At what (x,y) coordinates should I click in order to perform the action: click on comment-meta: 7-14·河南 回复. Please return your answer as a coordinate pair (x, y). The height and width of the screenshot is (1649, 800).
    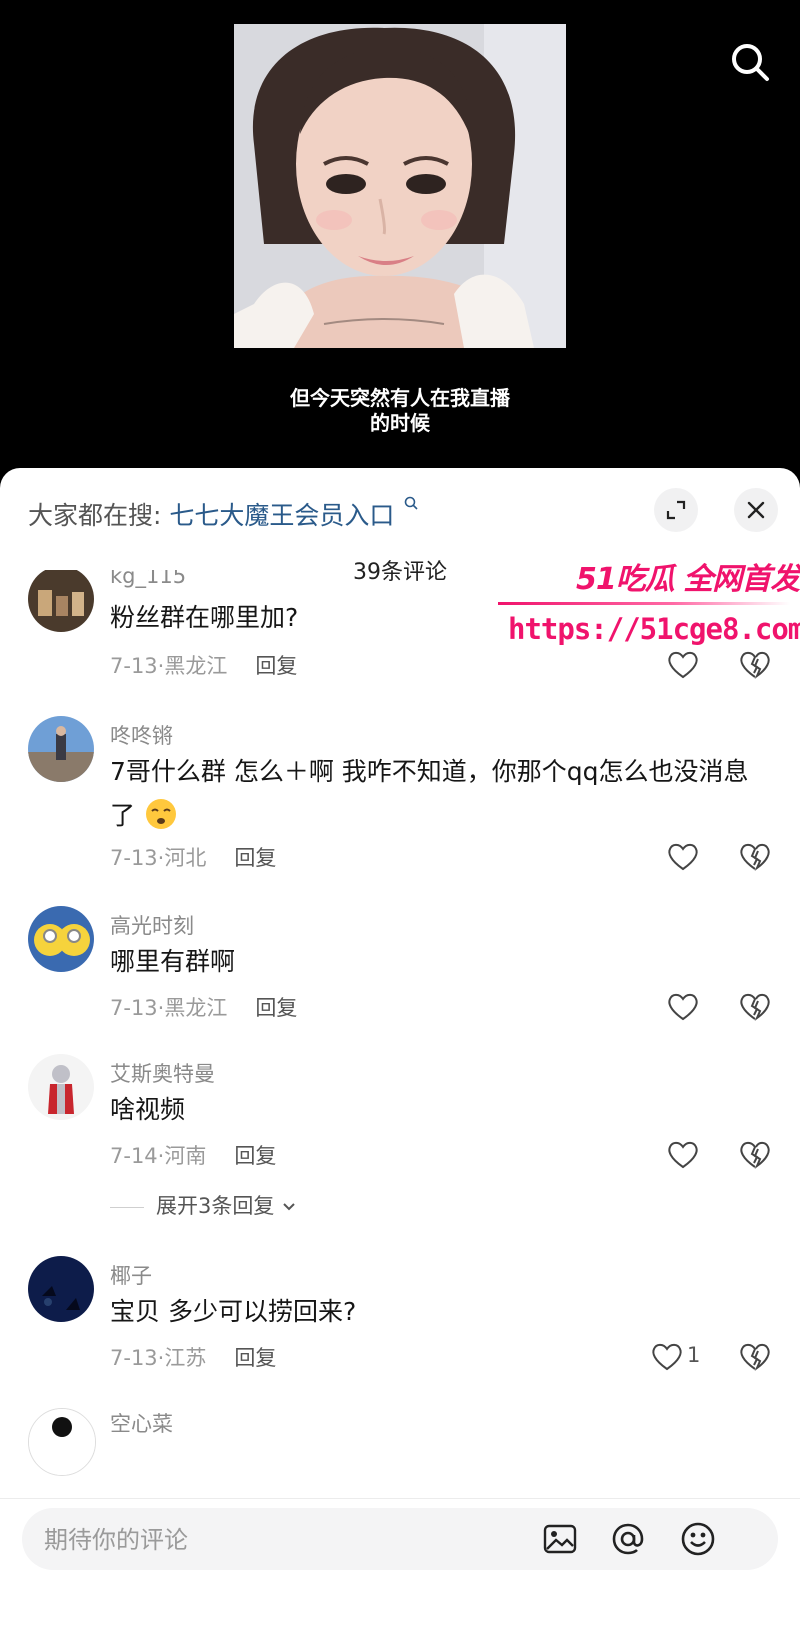
    Looking at the image, I should click on (193, 1156).